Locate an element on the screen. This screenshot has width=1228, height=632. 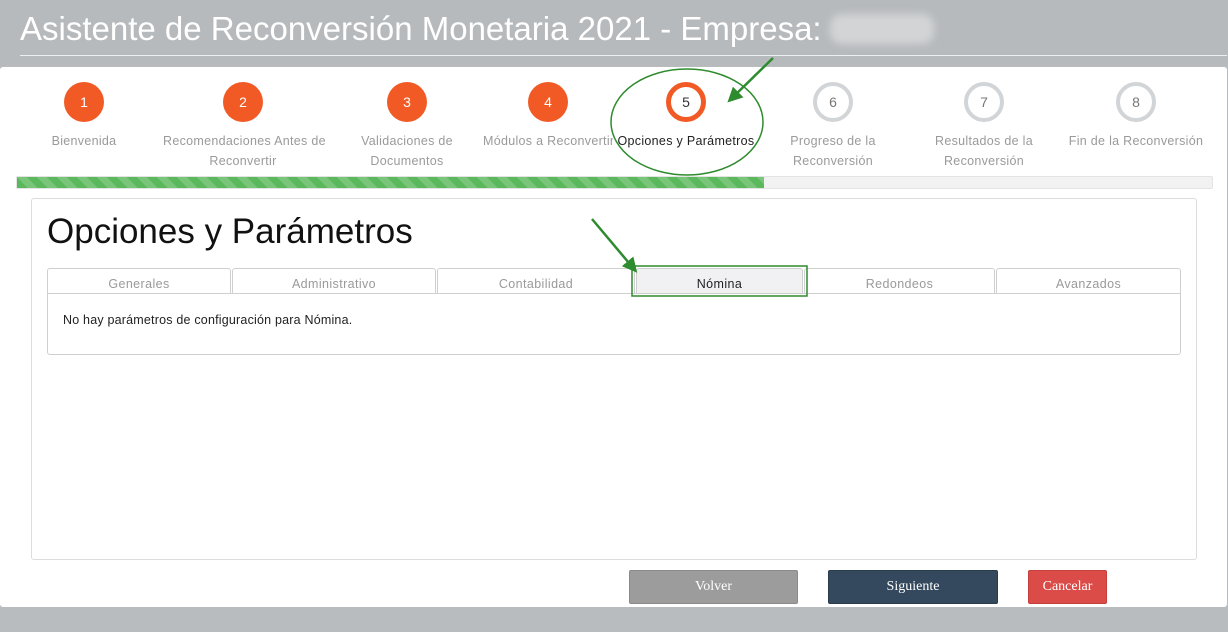
annotation-ellipse is located at coordinates (687, 122).